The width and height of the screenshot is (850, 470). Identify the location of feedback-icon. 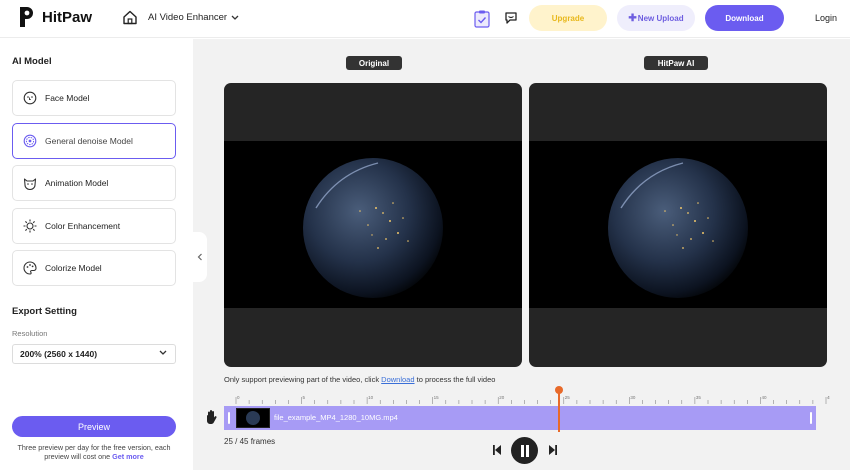
(511, 18).